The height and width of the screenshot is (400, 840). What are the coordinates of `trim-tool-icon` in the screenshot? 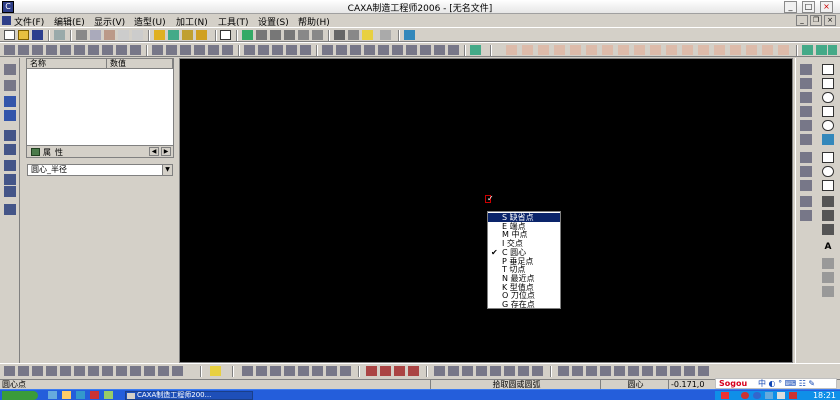 It's located at (135, 50).